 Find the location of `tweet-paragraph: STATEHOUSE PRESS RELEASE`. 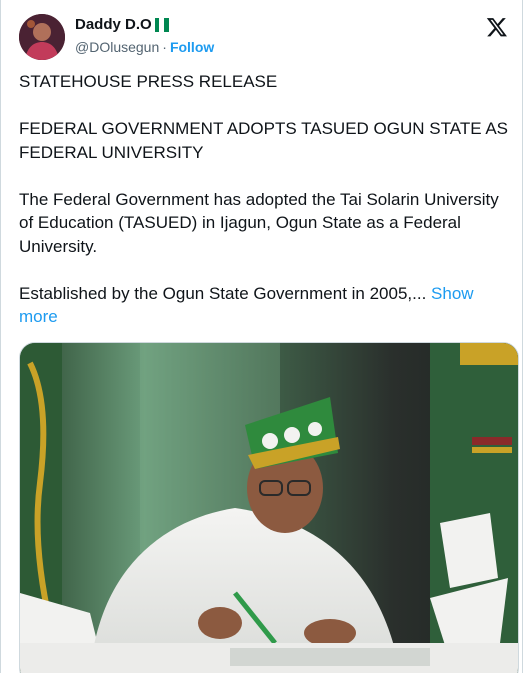

tweet-paragraph: STATEHOUSE PRESS RELEASE is located at coordinates (148, 81).